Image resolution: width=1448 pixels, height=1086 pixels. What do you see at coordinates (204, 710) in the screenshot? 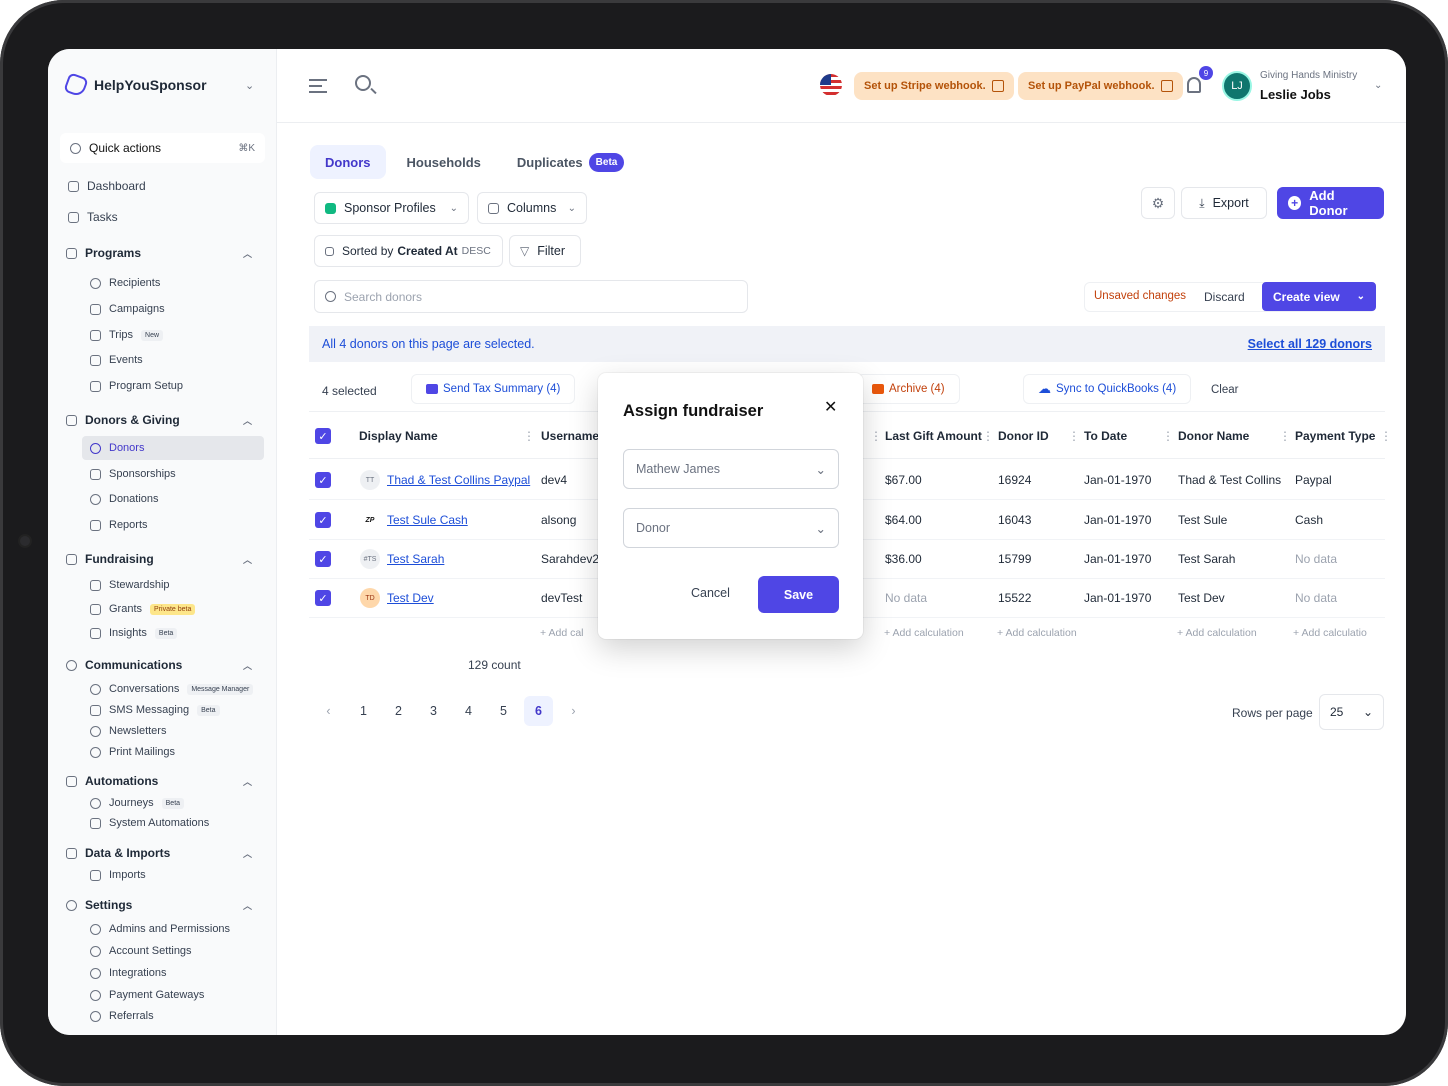
I see `sidebar-item-sms: SMS Messaging Beta` at bounding box center [204, 710].